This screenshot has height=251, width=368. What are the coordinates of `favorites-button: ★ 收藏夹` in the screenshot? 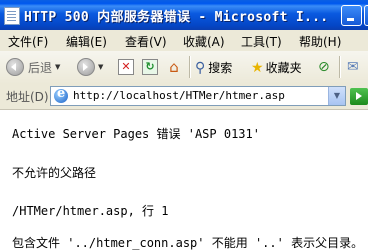 It's located at (276, 67).